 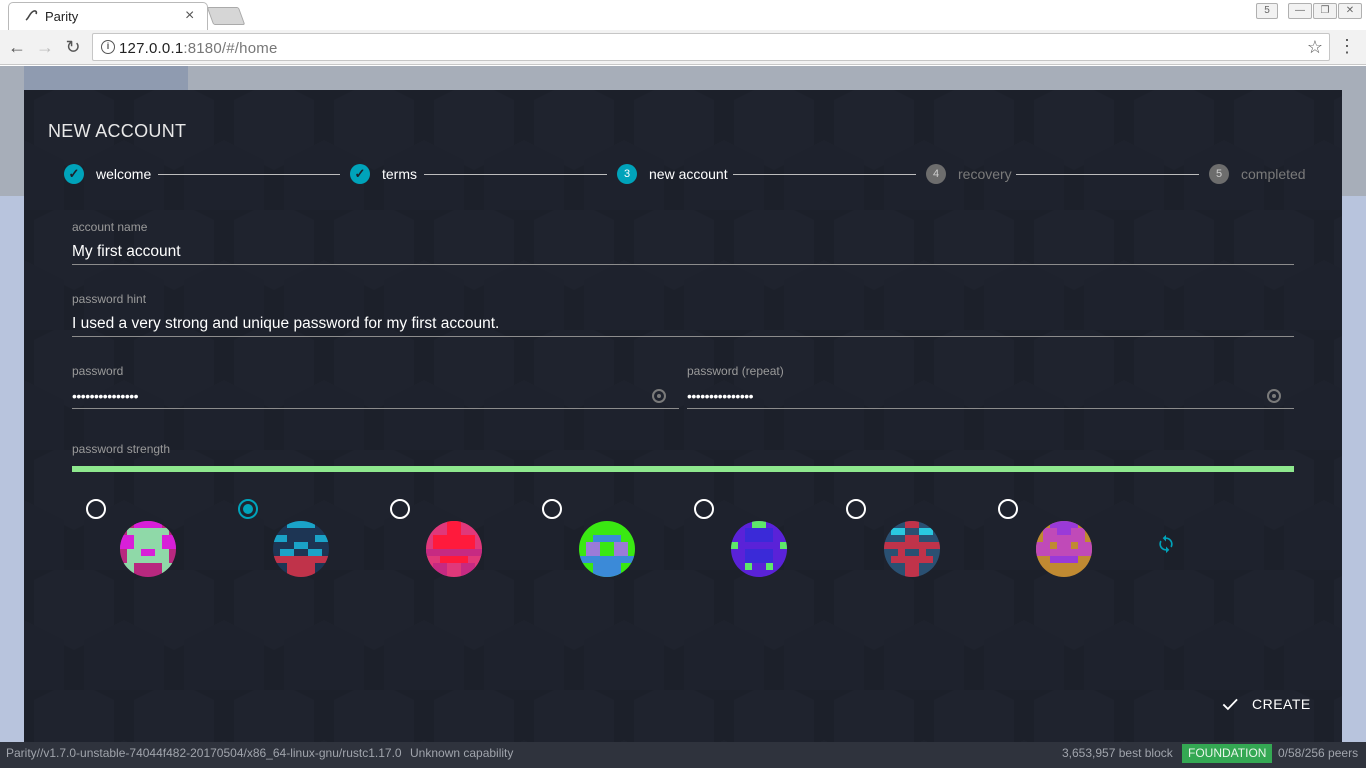 I want to click on back-arrow-icon: ←, so click(x=17, y=47).